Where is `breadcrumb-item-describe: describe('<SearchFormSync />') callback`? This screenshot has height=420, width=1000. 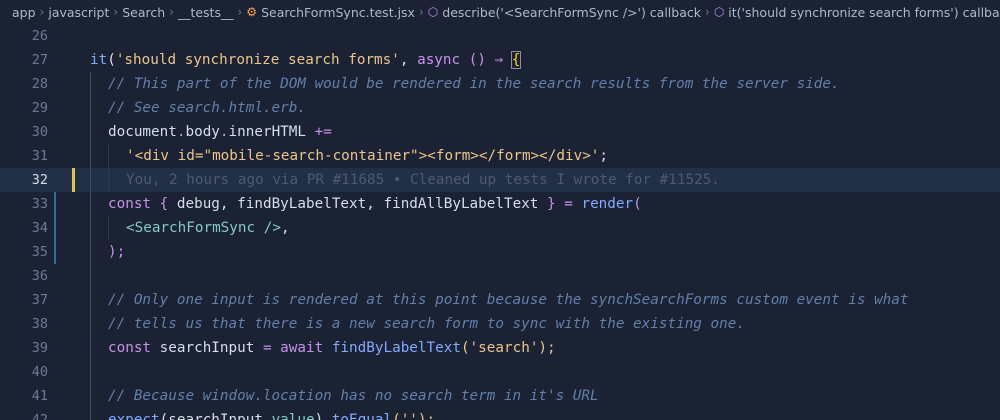
breadcrumb-item-describe: describe('<SearchFormSync />') callback is located at coordinates (571, 12).